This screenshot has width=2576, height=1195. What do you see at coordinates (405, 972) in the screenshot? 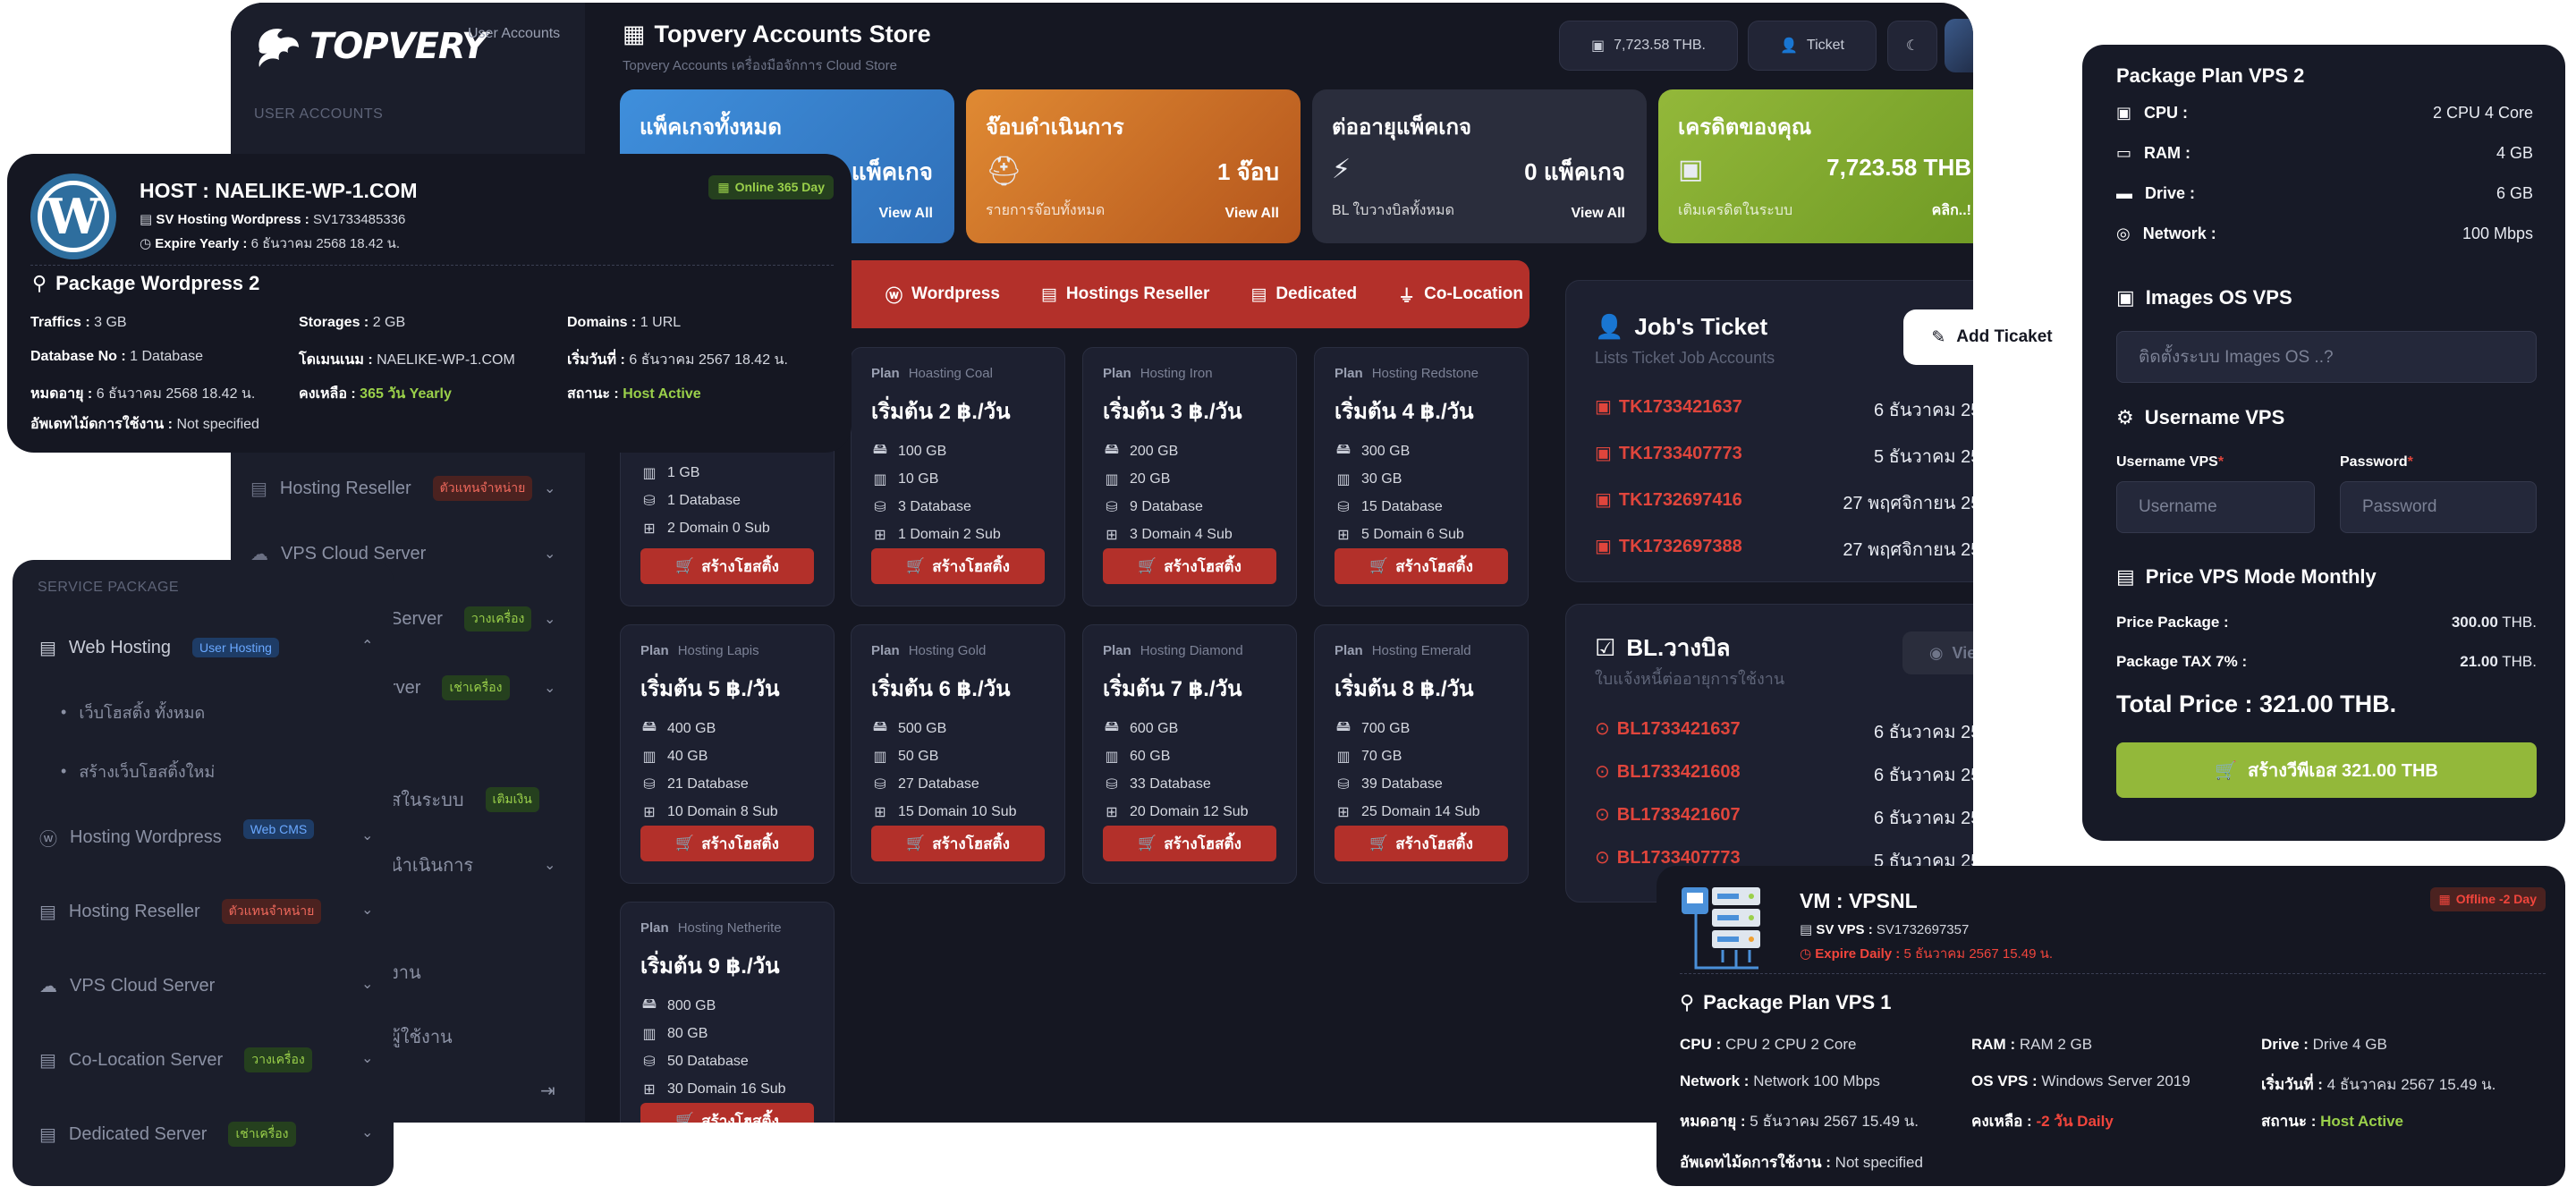
I see `sidebar-item-work: งาน` at bounding box center [405, 972].